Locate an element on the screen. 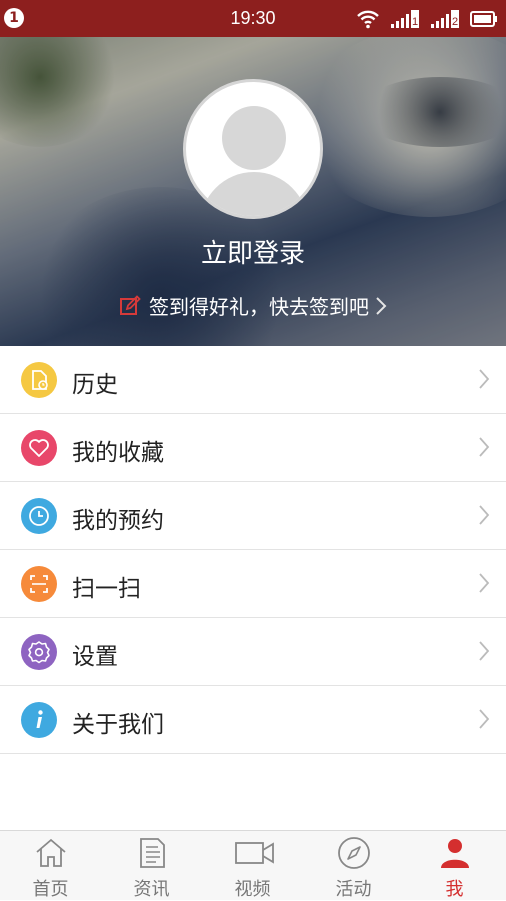  info-icon is located at coordinates (39, 720).